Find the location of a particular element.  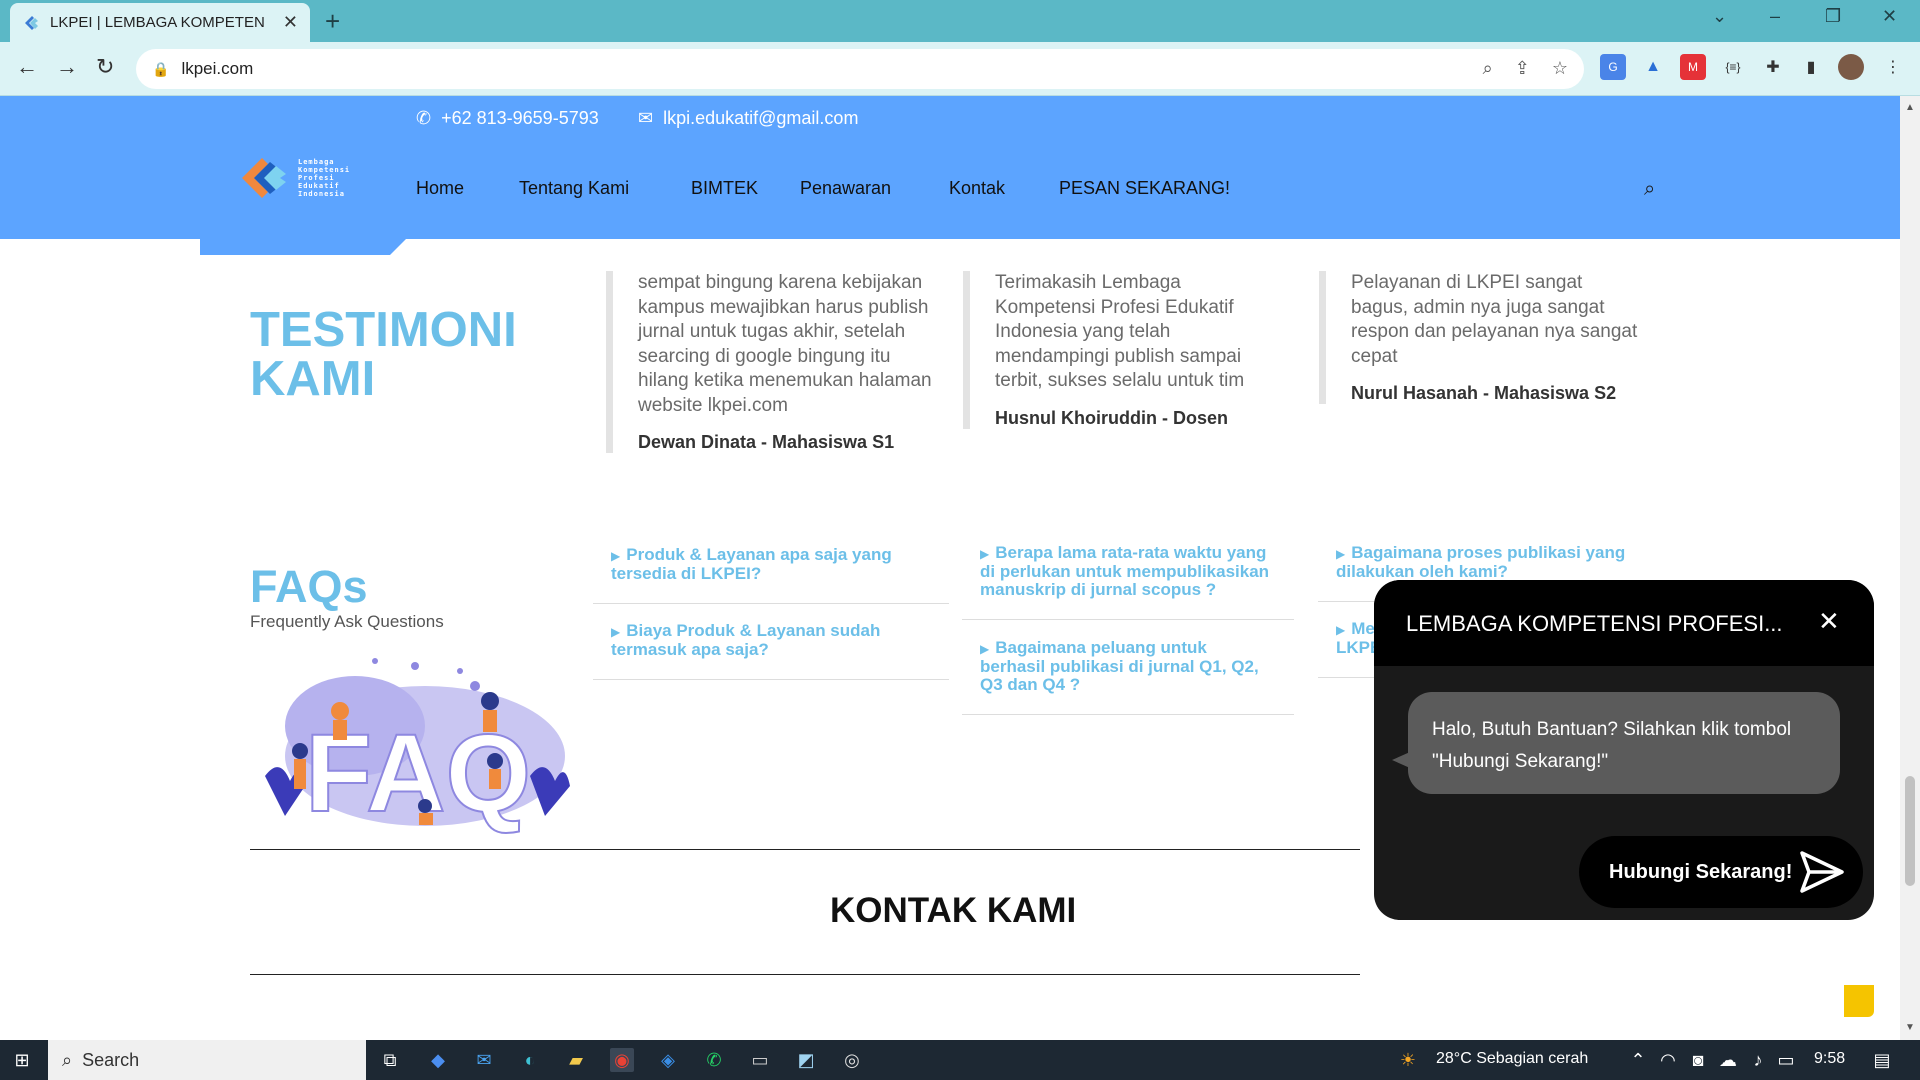

scroll-thumb is located at coordinates (1910, 831).